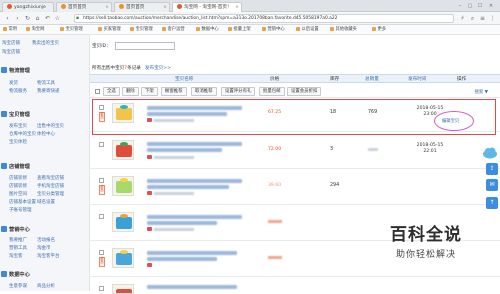 The height and width of the screenshot is (294, 500). I want to click on bookmark-item: 淘宝网, so click(35, 30).